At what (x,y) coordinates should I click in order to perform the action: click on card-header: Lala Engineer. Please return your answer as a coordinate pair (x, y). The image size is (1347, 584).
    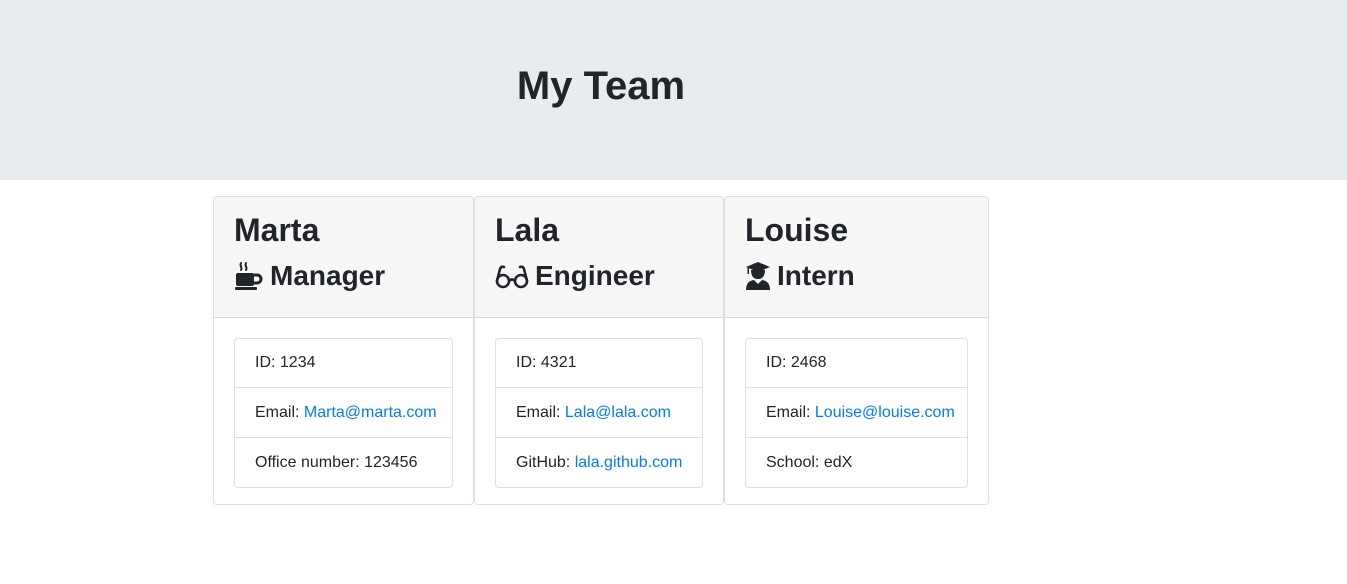
    Looking at the image, I should click on (599, 257).